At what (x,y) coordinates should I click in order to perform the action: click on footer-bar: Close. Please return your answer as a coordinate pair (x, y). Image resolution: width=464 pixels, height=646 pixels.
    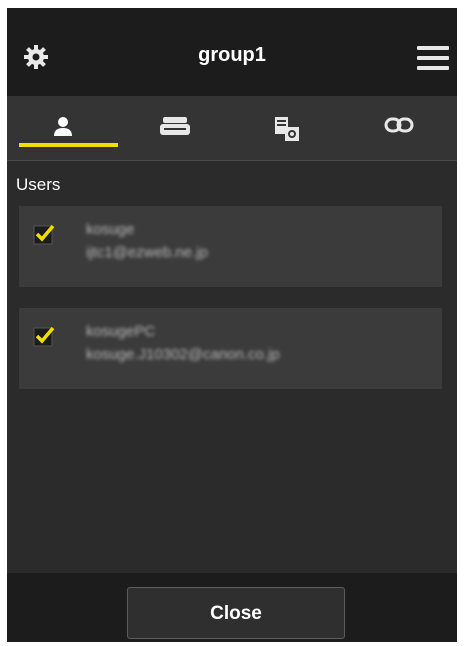
    Looking at the image, I should click on (232, 607).